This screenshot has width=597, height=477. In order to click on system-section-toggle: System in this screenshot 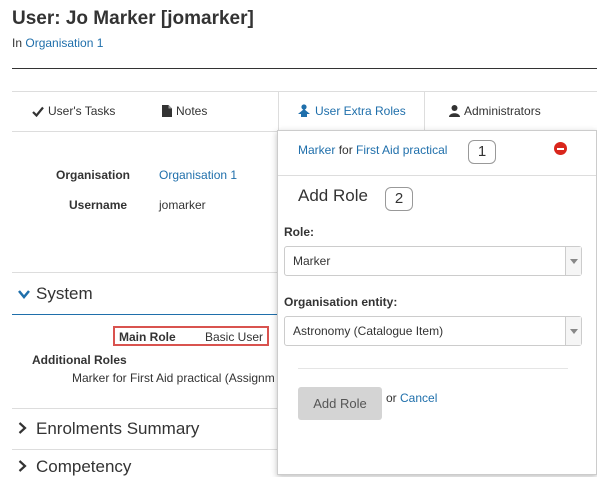, I will do `click(55, 294)`.